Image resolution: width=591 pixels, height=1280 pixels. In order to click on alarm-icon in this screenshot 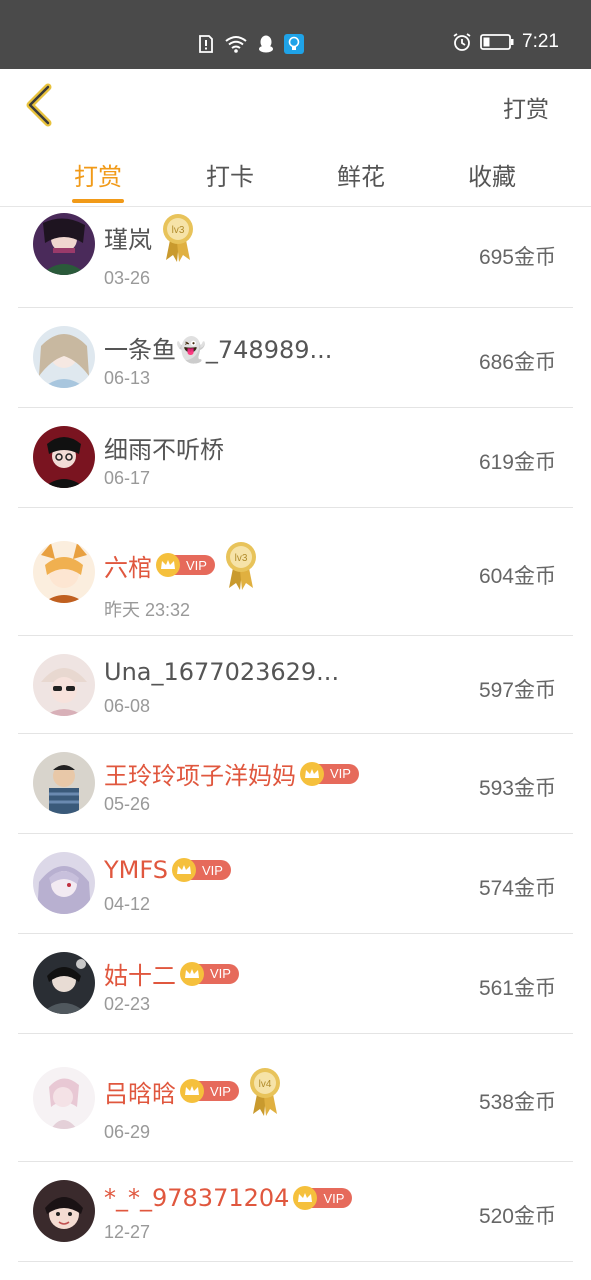, I will do `click(462, 42)`.